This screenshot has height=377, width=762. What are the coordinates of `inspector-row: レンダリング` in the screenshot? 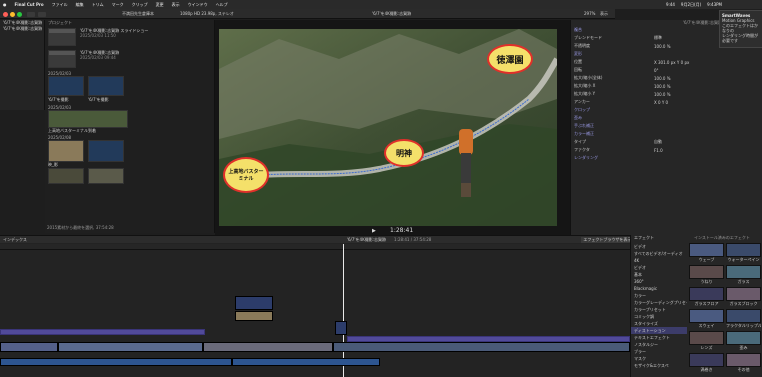 It's located at (666, 158).